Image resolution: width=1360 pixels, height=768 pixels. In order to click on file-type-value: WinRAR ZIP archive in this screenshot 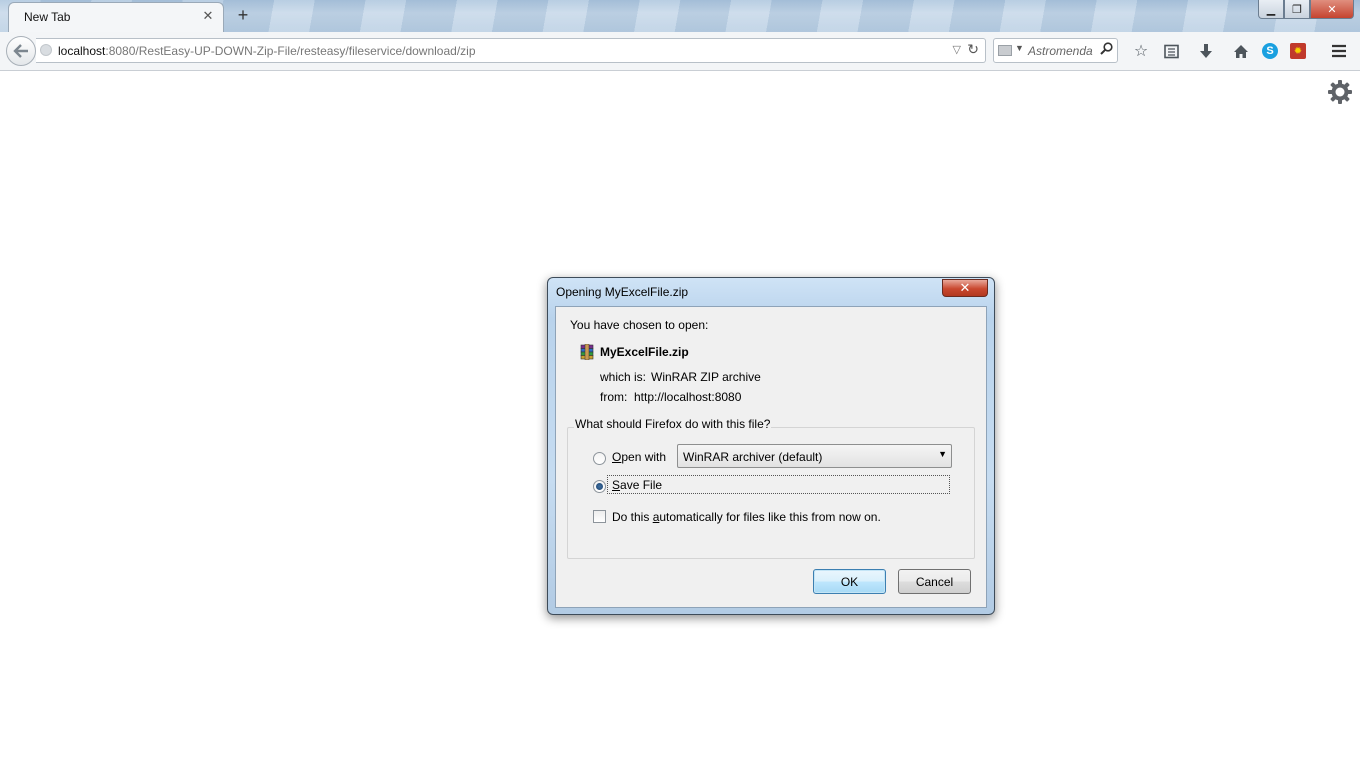, I will do `click(706, 377)`.